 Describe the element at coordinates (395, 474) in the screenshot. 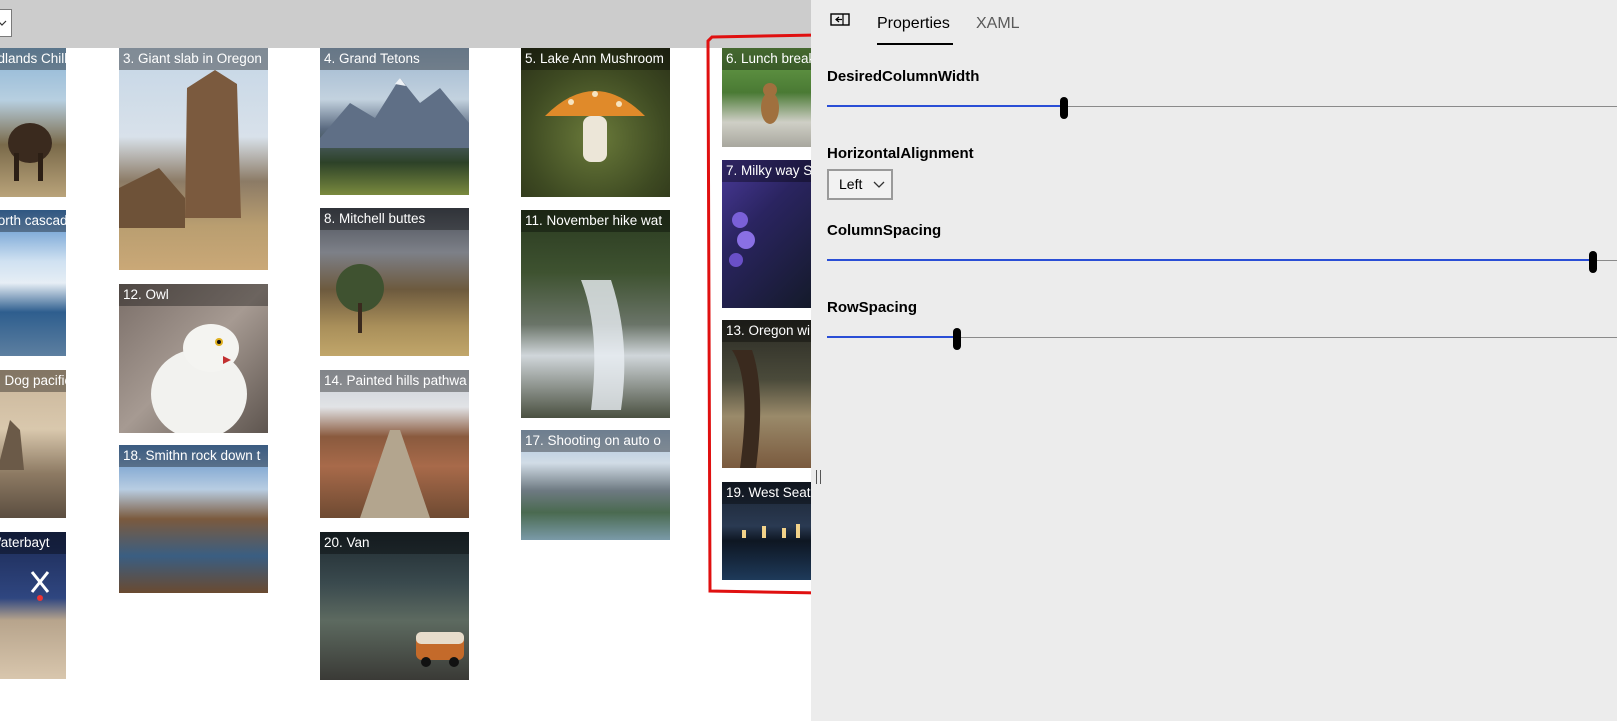

I see `boardwalk-shape` at that location.